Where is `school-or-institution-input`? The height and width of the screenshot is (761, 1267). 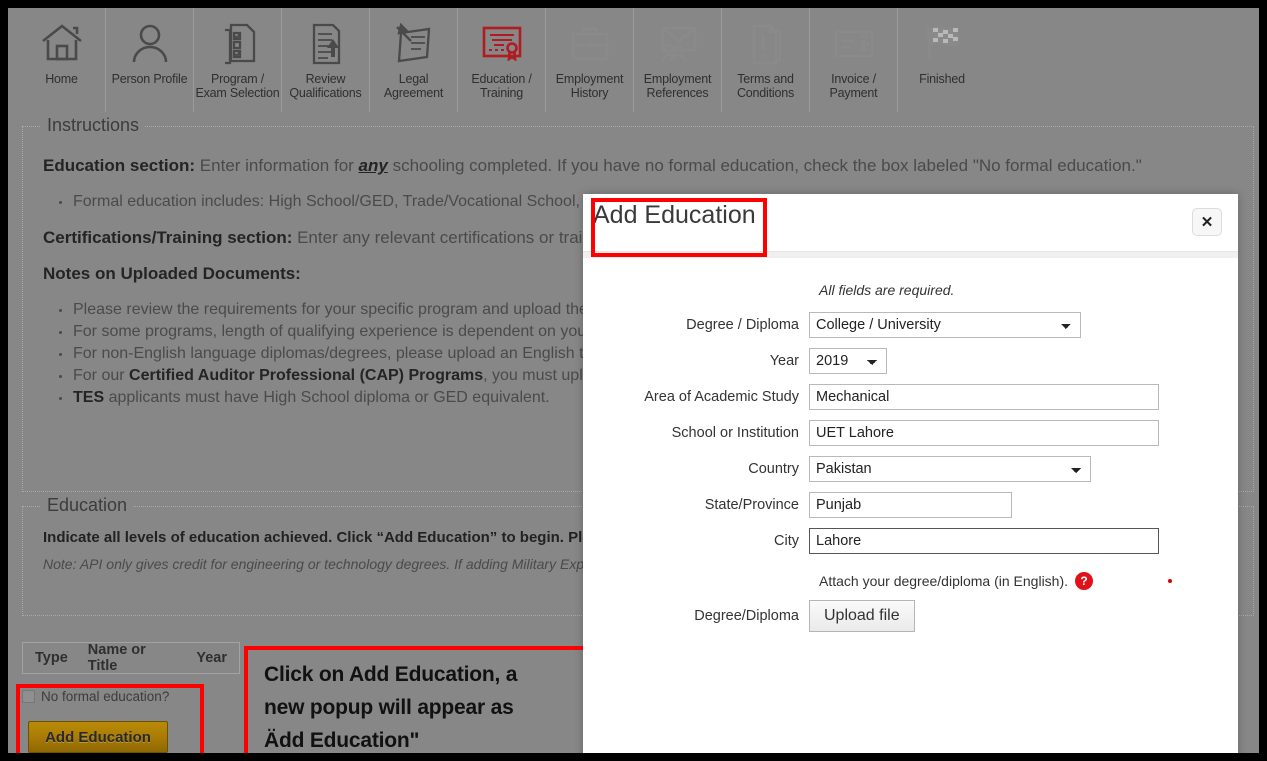
school-or-institution-input is located at coordinates (984, 433).